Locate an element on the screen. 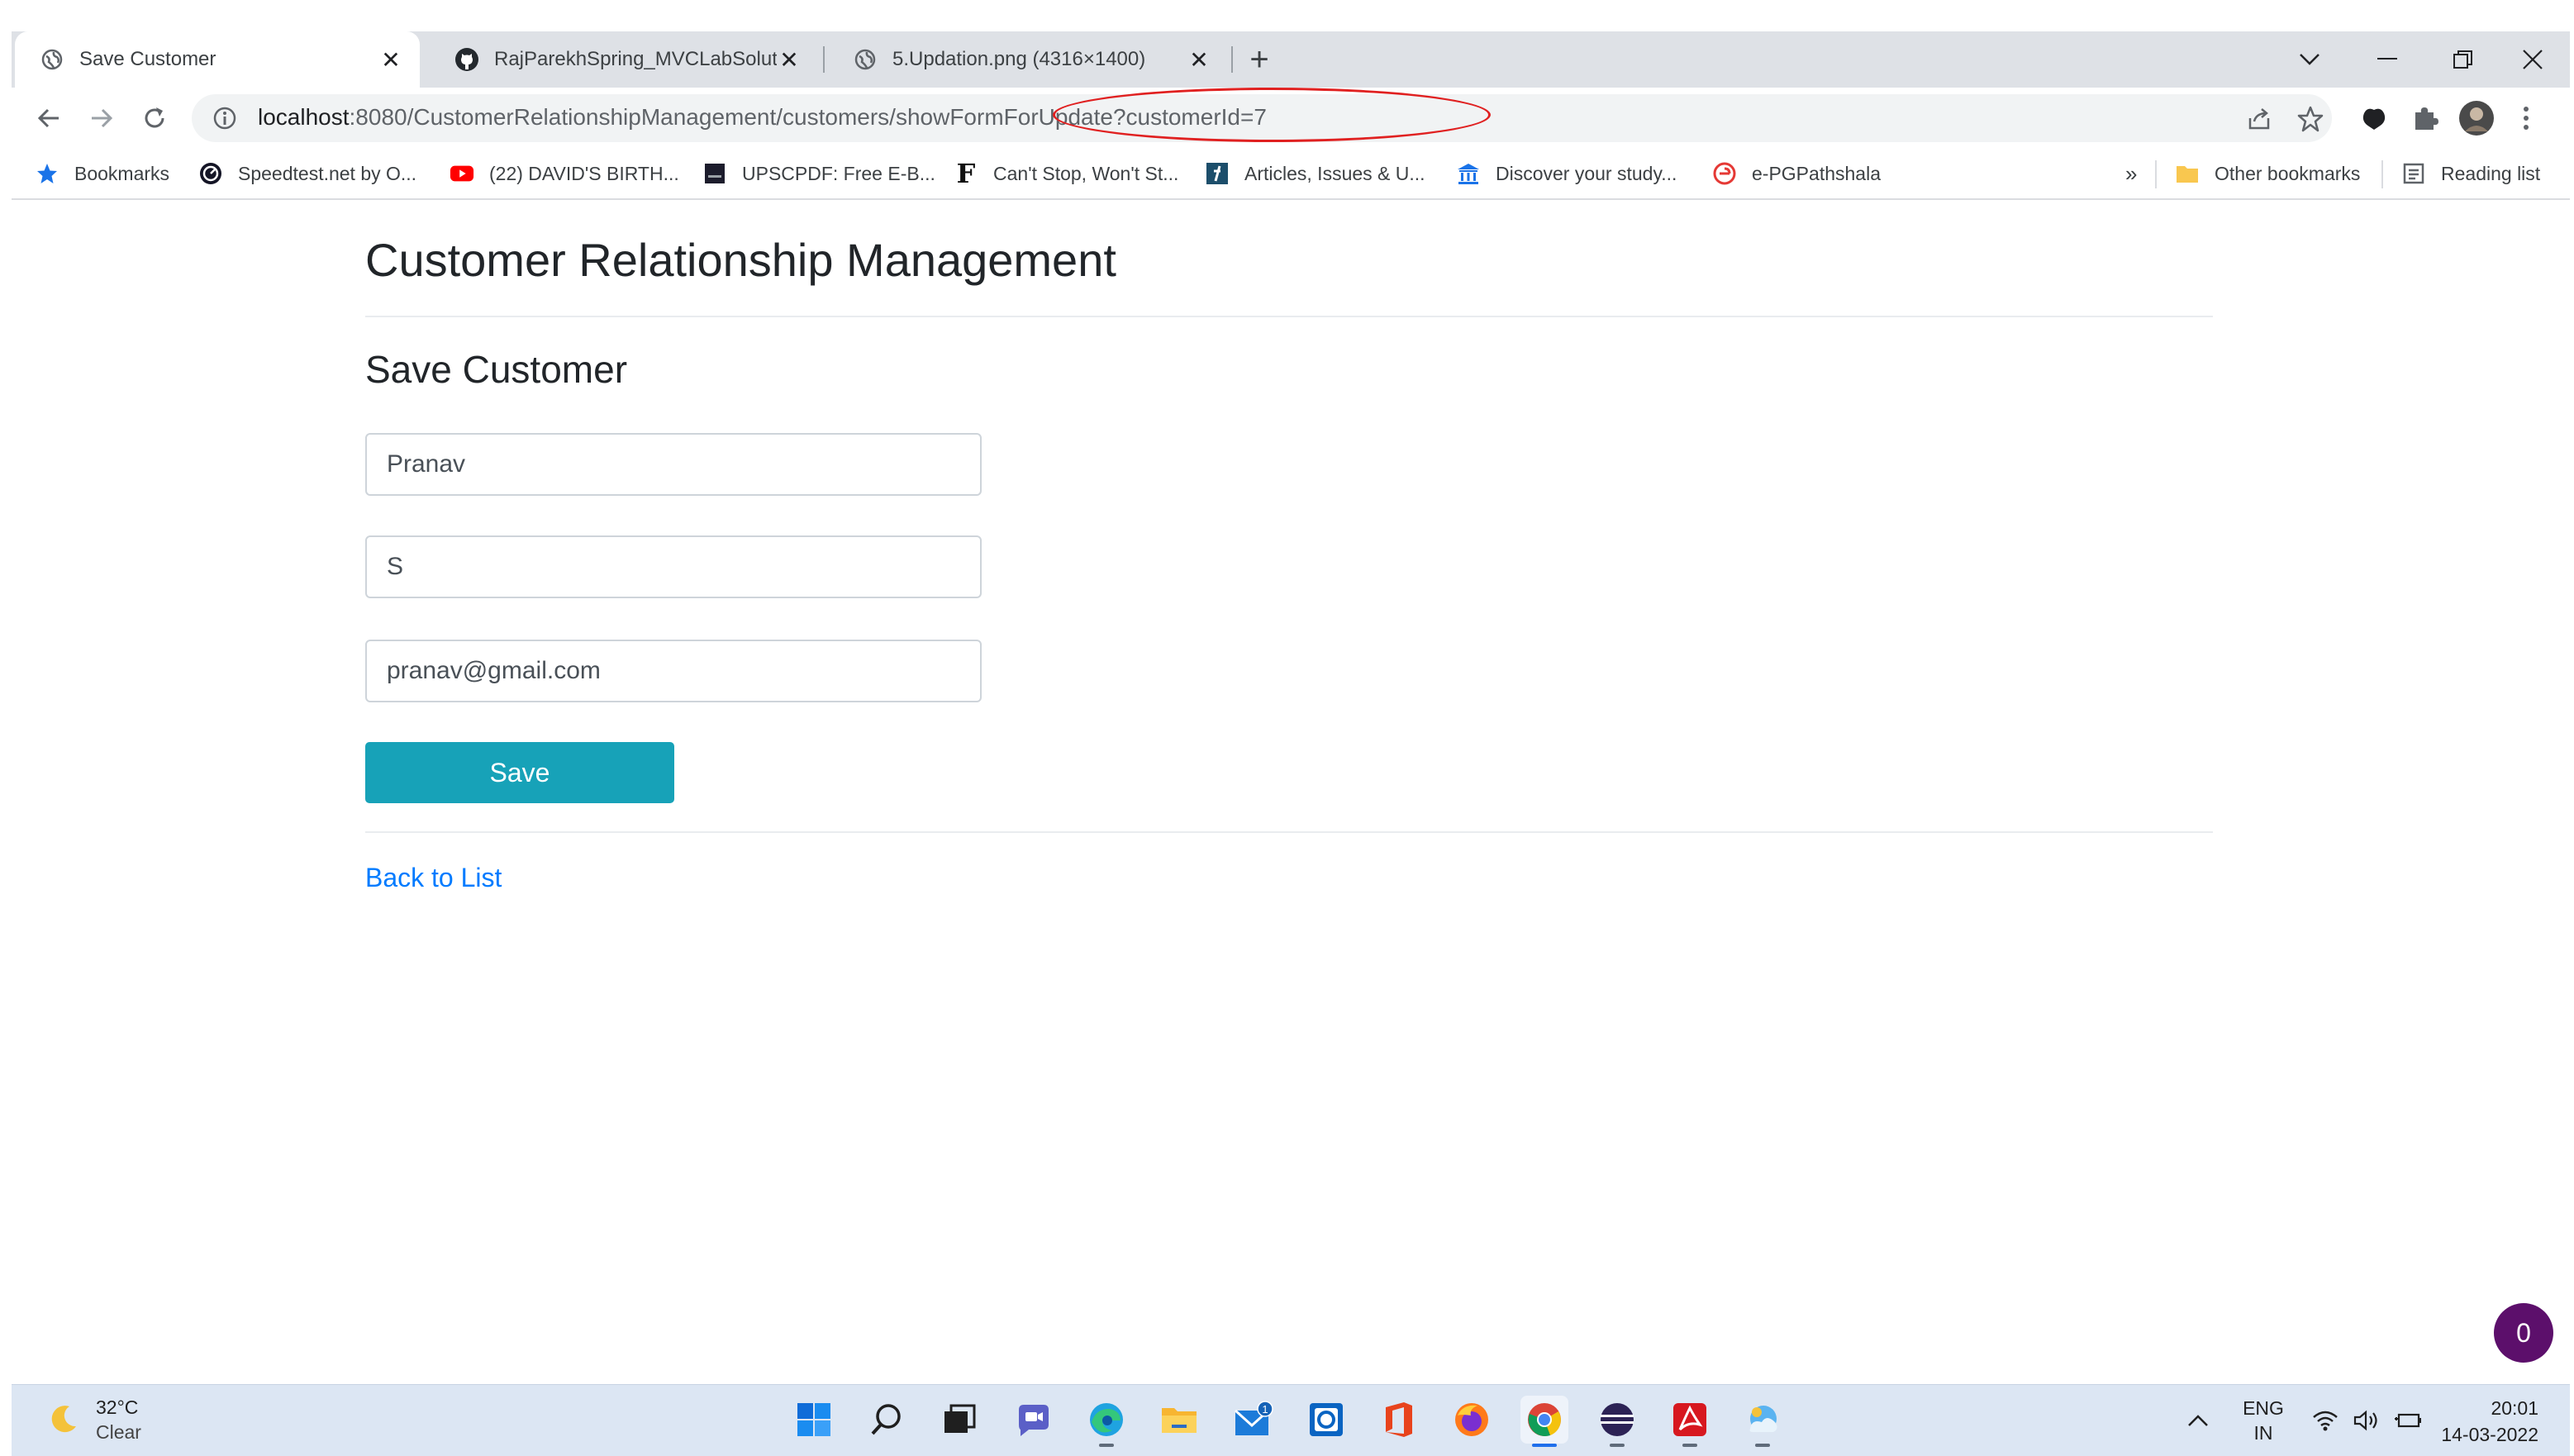  language-indicator: ENG IN is located at coordinates (2263, 1420).